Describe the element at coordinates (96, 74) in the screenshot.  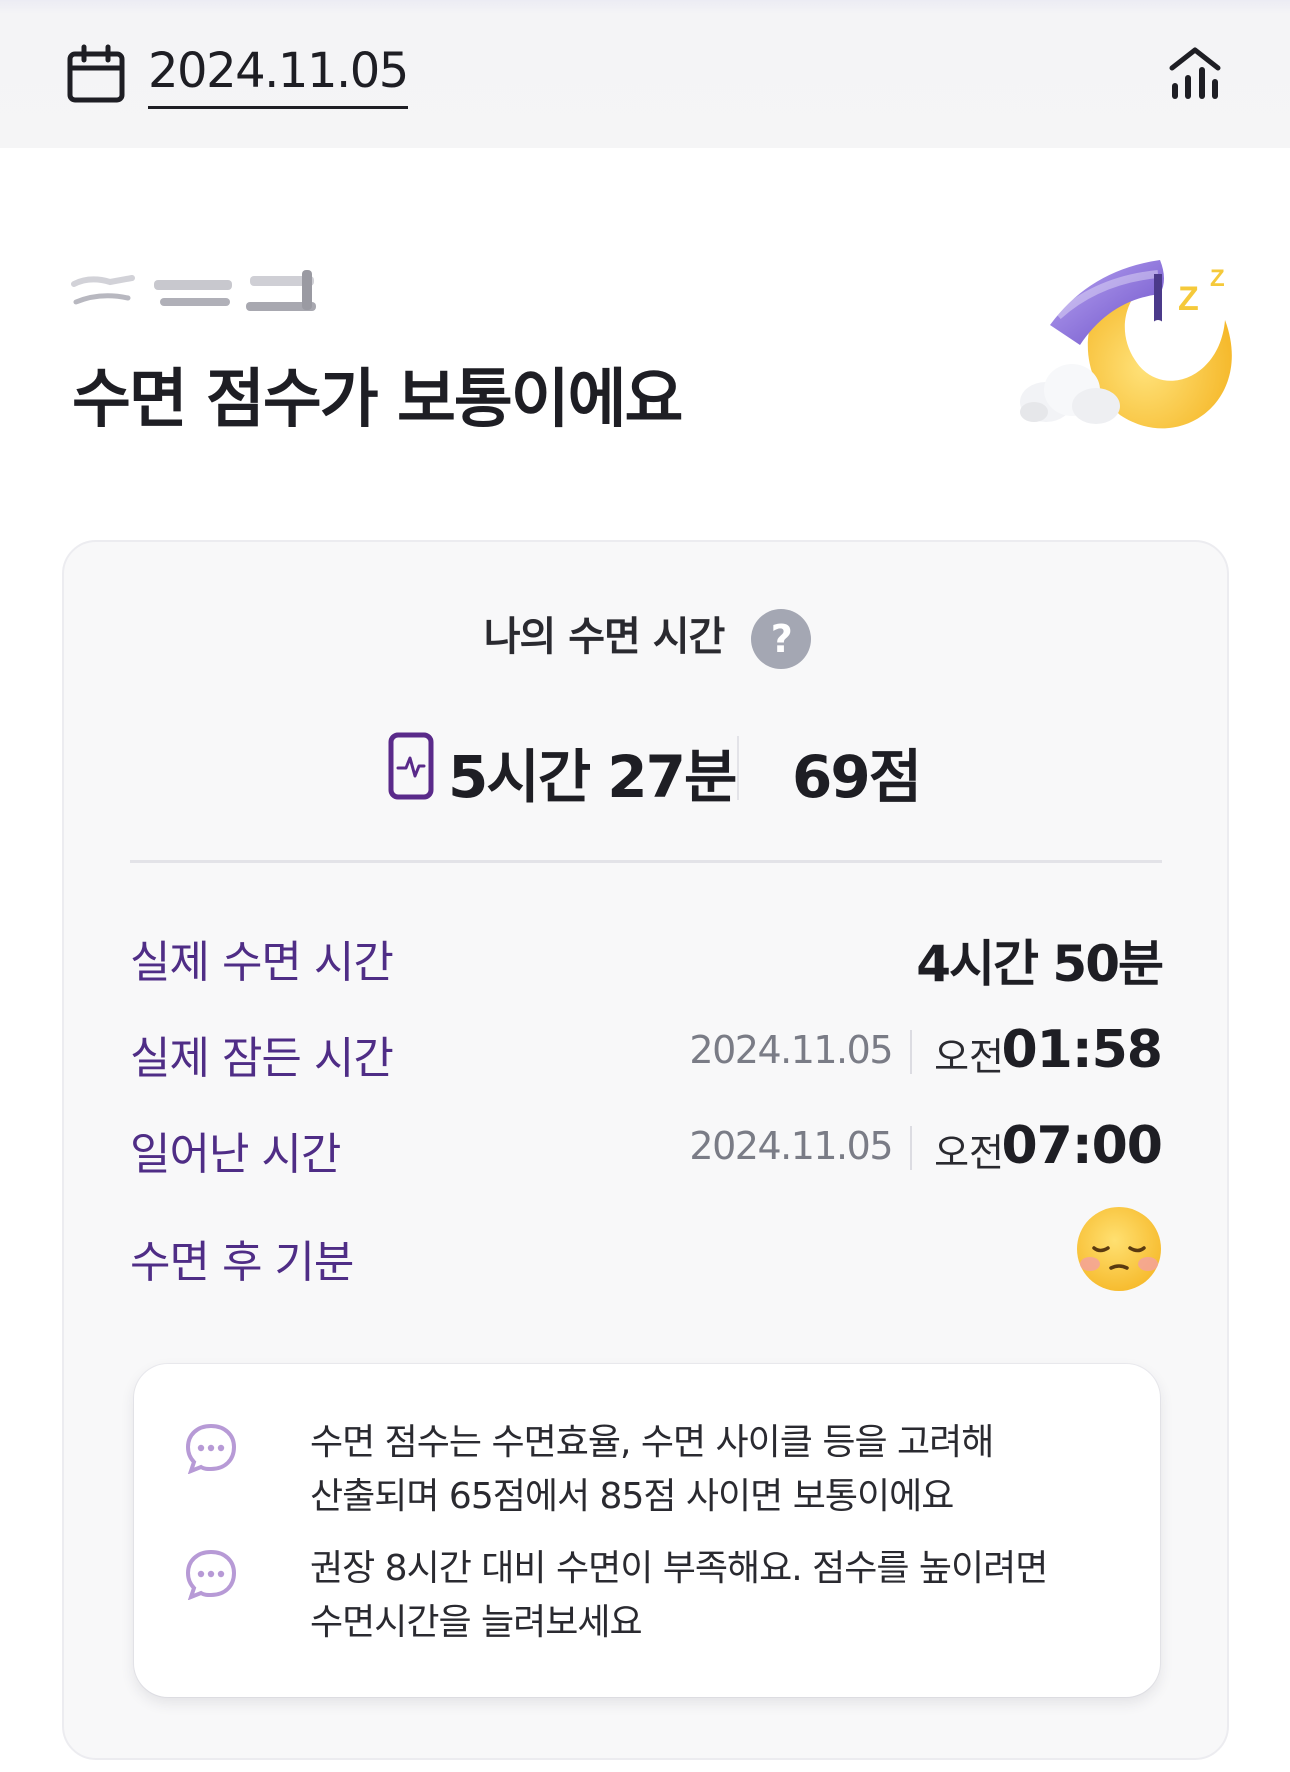
I see `calendar-icon` at that location.